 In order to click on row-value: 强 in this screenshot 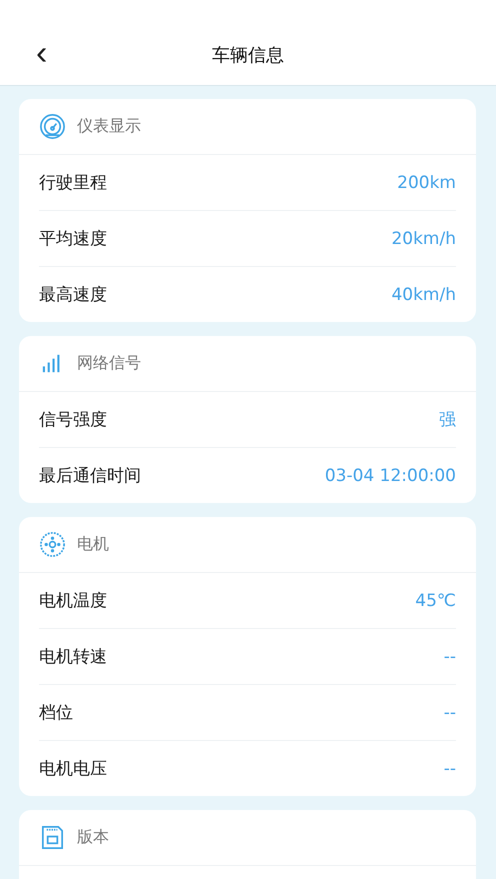, I will do `click(447, 420)`.